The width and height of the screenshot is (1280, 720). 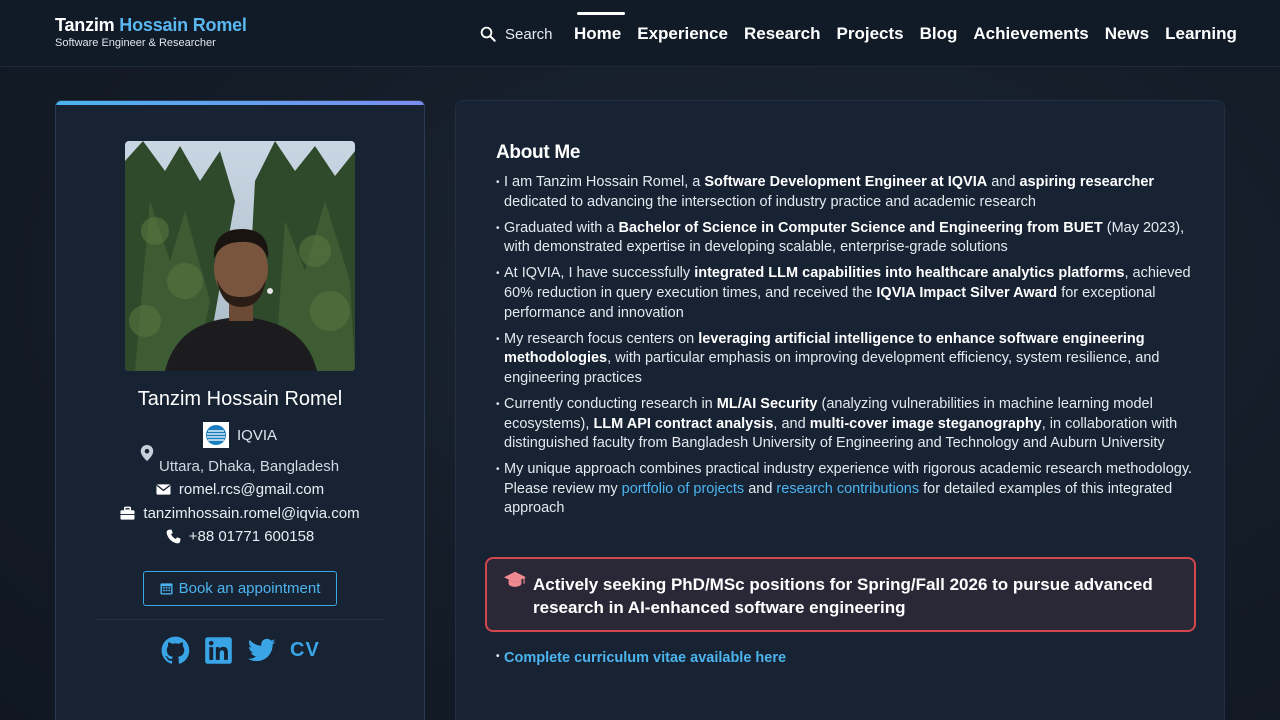 What do you see at coordinates (85, 25) in the screenshot?
I see `brand-first-name: Tanzim` at bounding box center [85, 25].